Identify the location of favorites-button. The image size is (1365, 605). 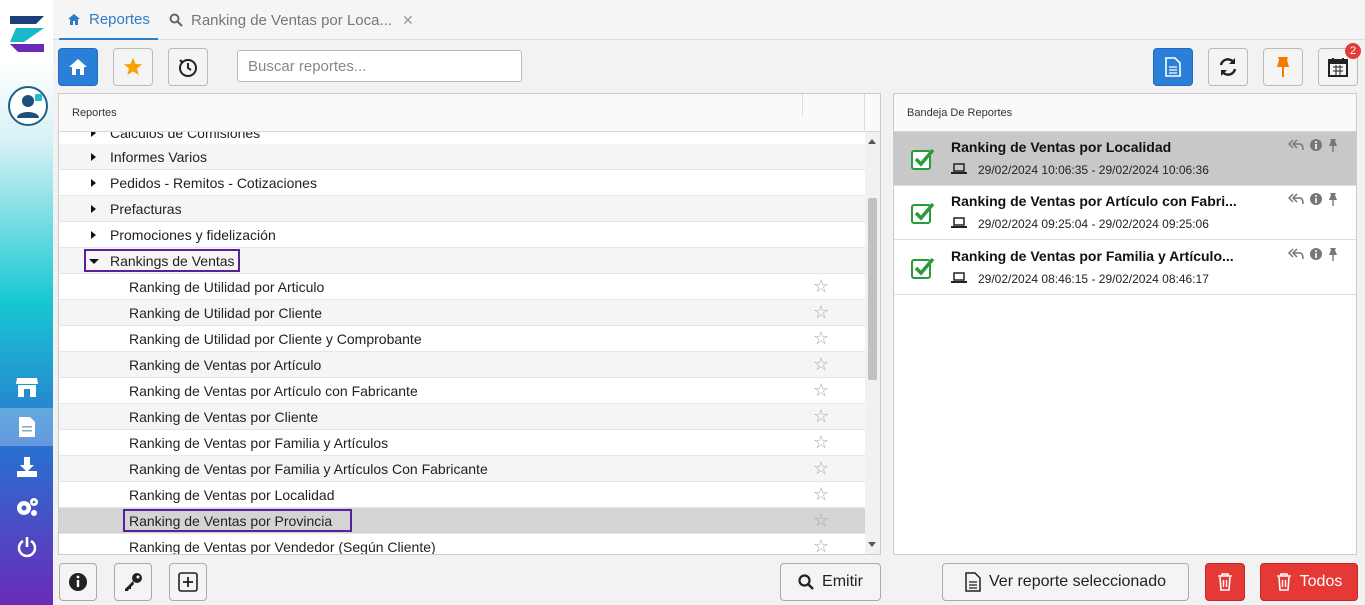
(133, 67).